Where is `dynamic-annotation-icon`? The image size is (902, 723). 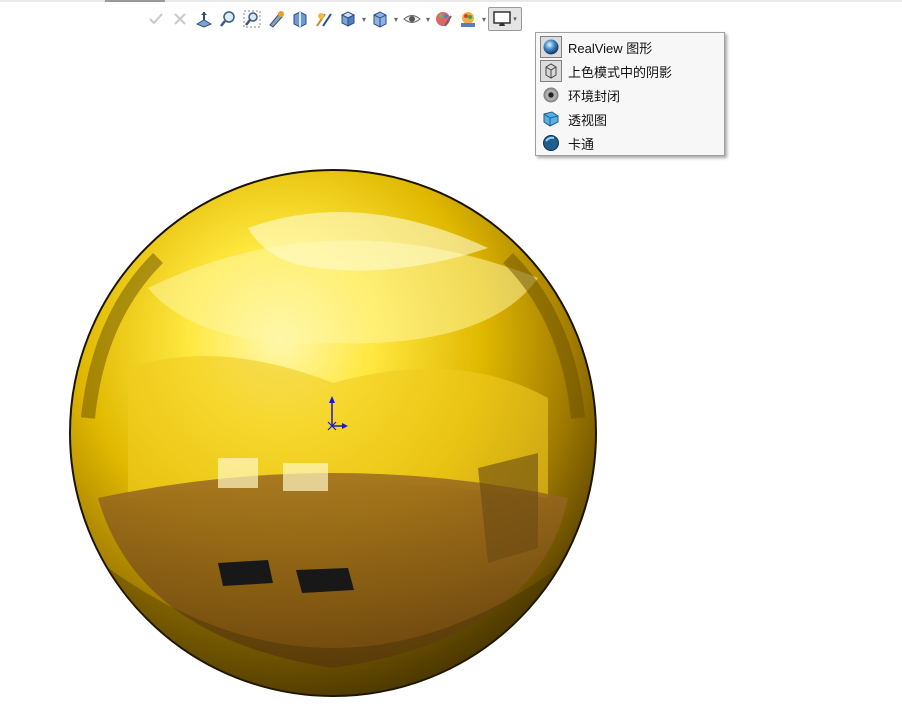
dynamic-annotation-icon is located at coordinates (324, 19).